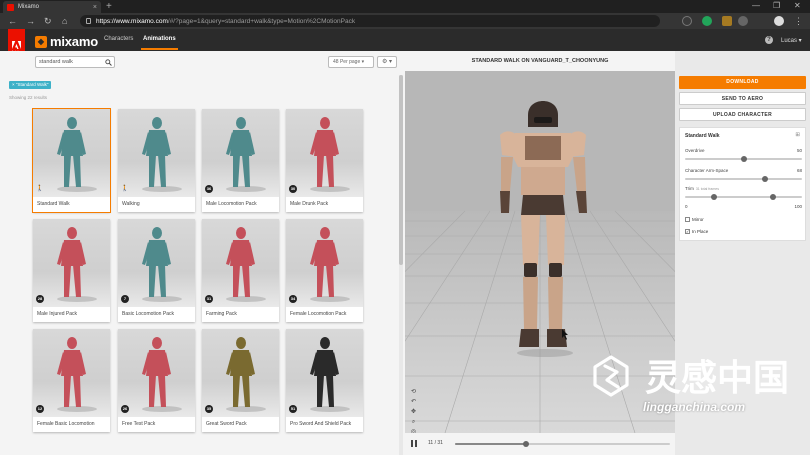 This screenshot has height=455, width=810. I want to click on animation-card-label: Free Test Pack, so click(139, 424).